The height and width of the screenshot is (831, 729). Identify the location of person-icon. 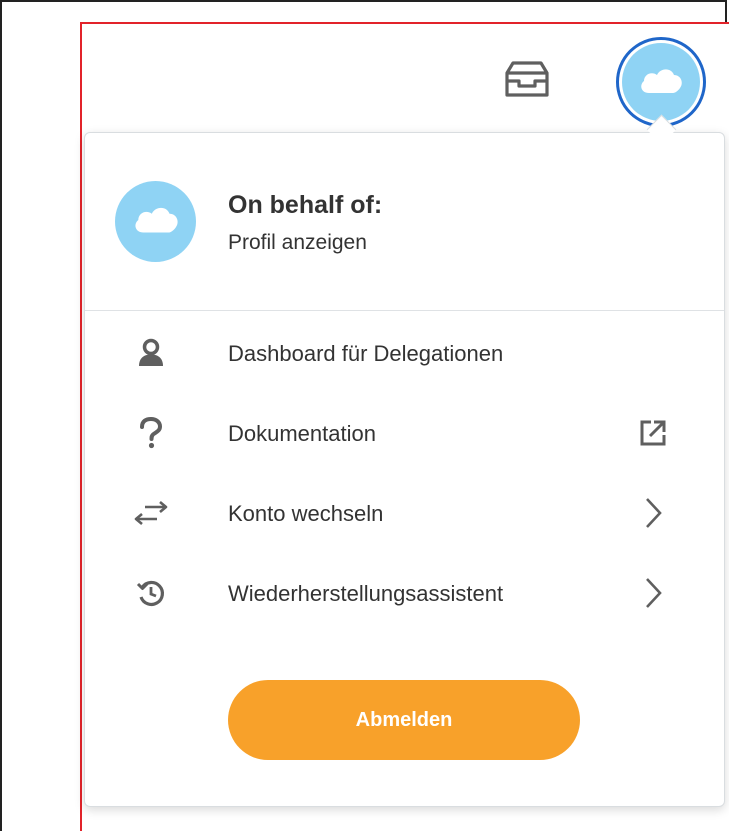
(151, 353).